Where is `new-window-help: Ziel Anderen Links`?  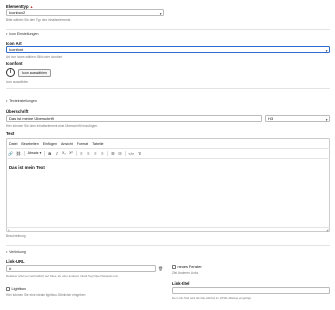
new-window-help: Ziel Anderen Links is located at coordinates (185, 272).